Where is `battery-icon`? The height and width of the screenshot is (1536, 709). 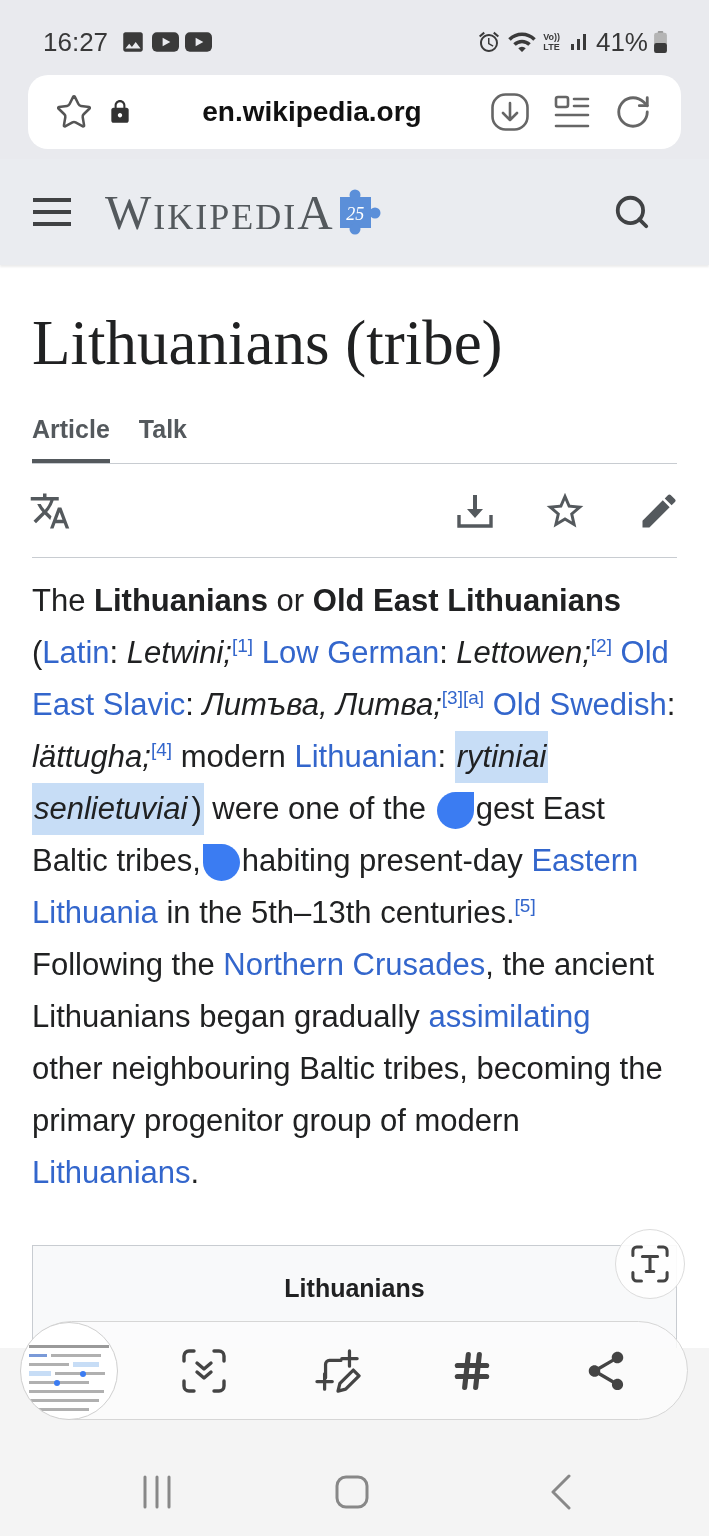
battery-icon is located at coordinates (660, 41).